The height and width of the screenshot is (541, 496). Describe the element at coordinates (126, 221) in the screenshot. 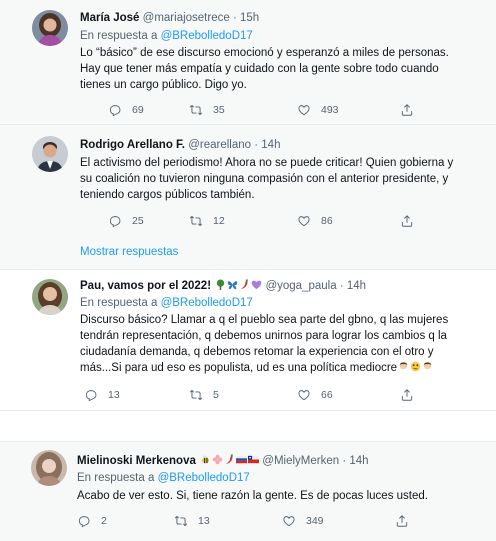

I see `reply-button: 25` at that location.